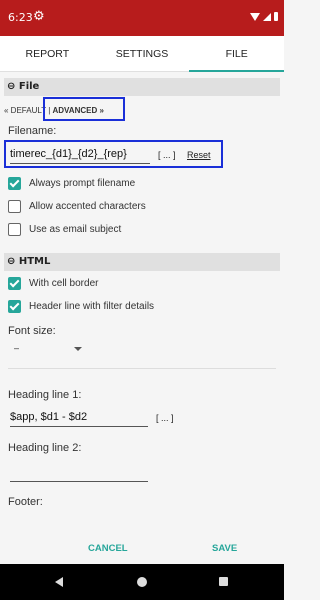 Image resolution: width=320 pixels, height=600 pixels. I want to click on navigation-bar, so click(142, 582).